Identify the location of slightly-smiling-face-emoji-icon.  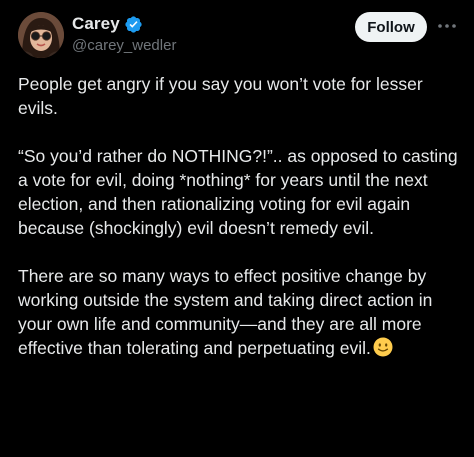
(383, 347).